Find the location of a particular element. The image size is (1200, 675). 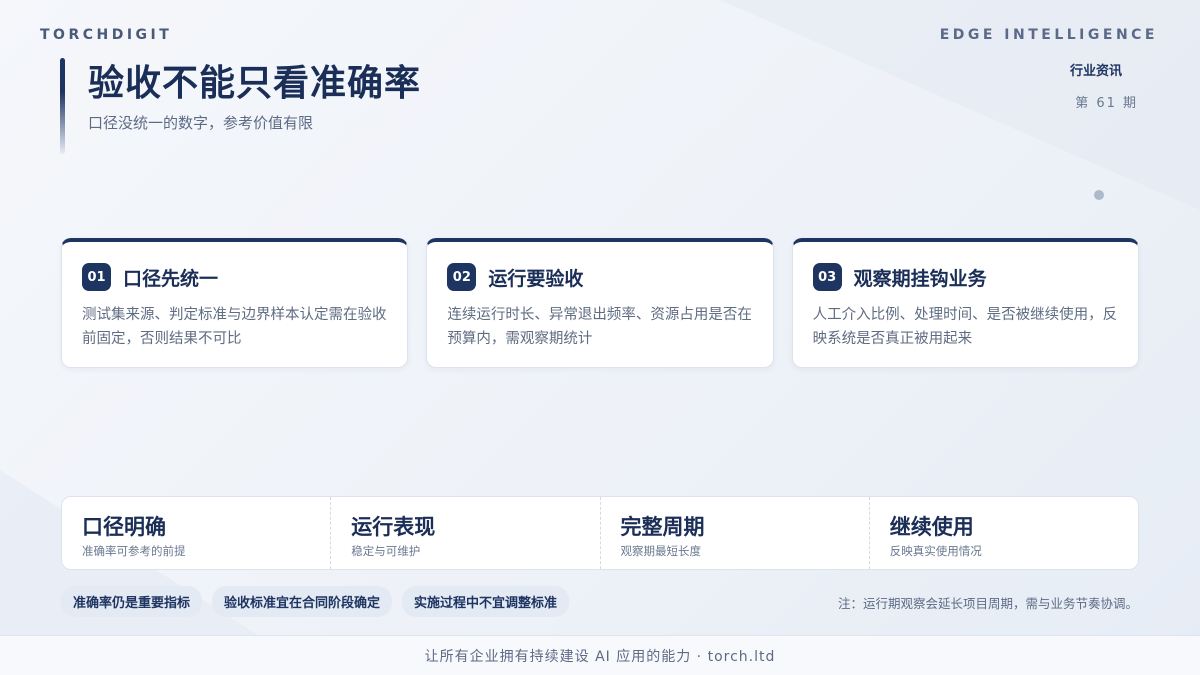

card-number-badge: 01 is located at coordinates (96, 277).